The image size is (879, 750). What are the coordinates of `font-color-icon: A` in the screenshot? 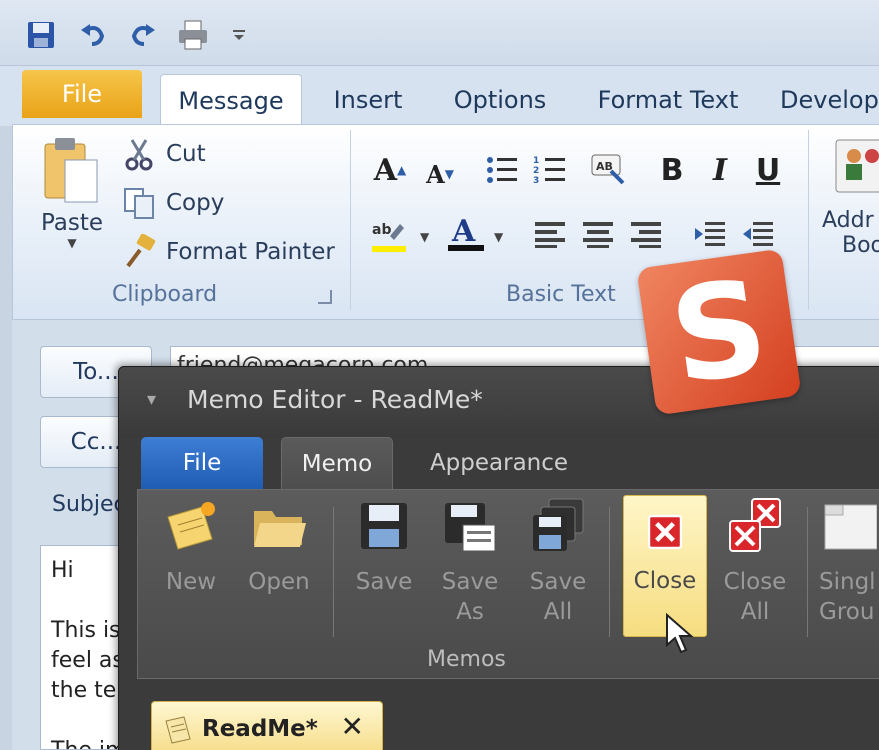 It's located at (466, 232).